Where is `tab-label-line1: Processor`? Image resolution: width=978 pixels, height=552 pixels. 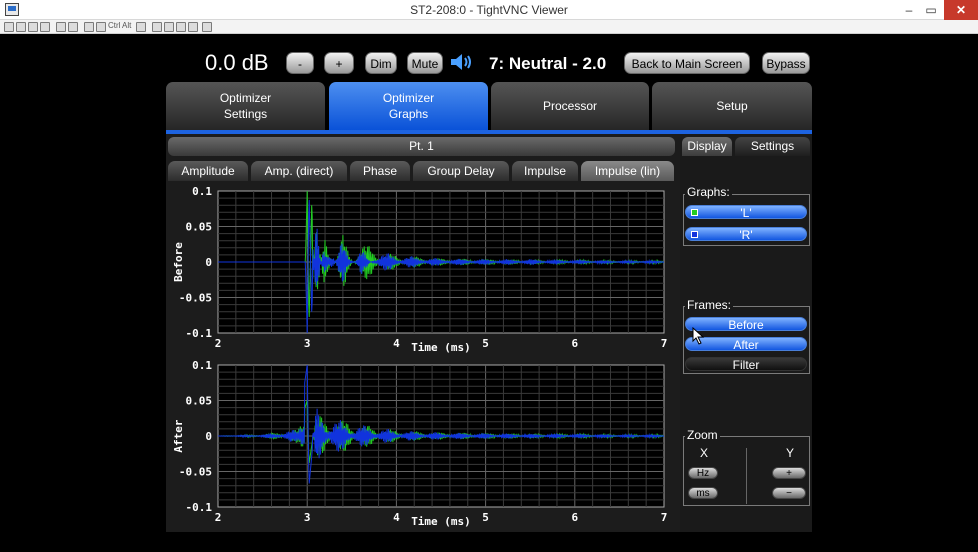
tab-label-line1: Processor is located at coordinates (570, 106).